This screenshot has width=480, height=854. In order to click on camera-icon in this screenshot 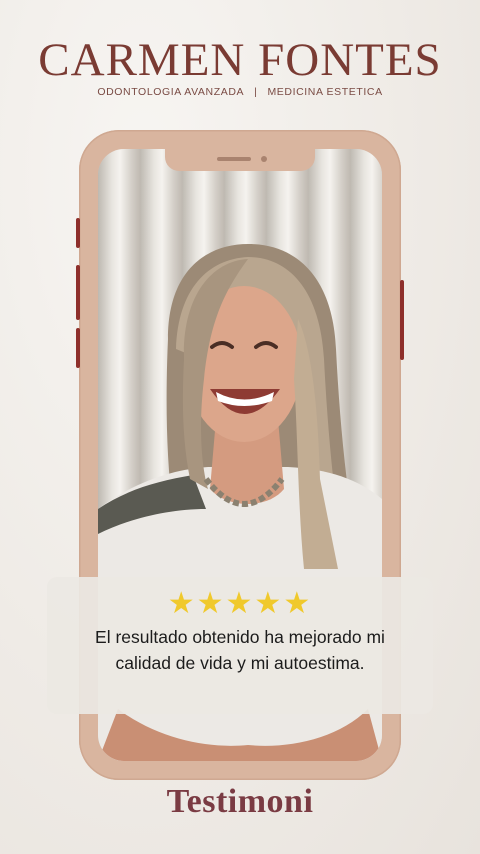, I will do `click(264, 159)`.